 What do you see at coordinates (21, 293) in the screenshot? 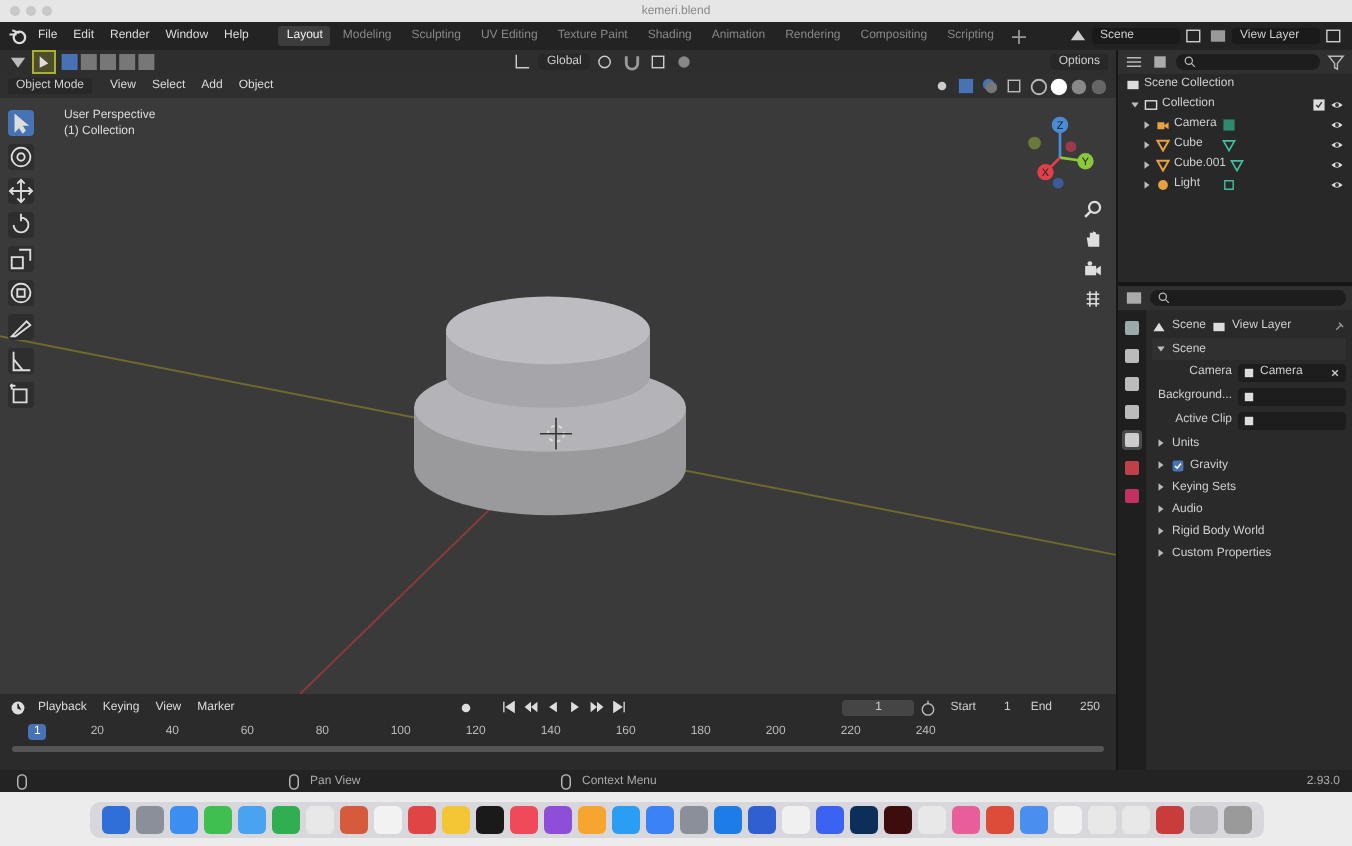
I see `transform-tool-icon` at bounding box center [21, 293].